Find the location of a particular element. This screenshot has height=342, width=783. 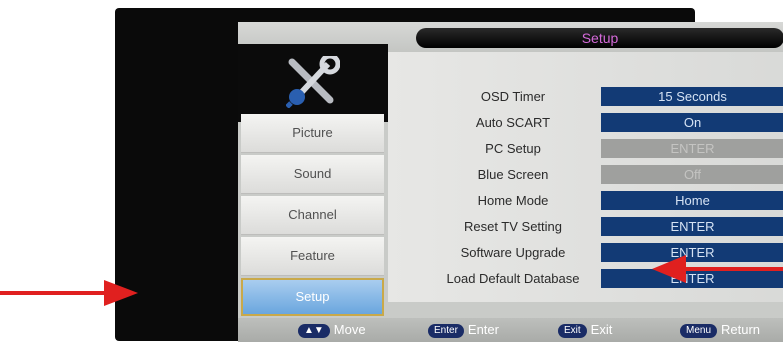

setup-category-icon-box is located at coordinates (313, 83).